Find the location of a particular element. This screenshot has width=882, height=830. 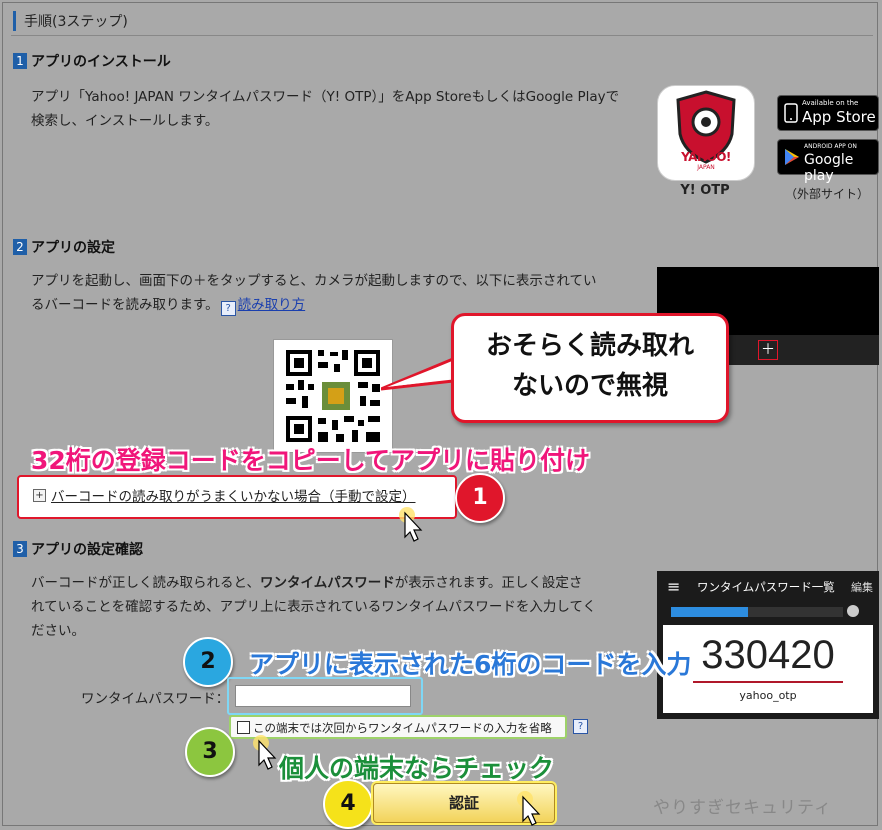

skip-checkbox-row: この端末では次回からワンタイムパスワードの入力を省略 is located at coordinates (398, 727).